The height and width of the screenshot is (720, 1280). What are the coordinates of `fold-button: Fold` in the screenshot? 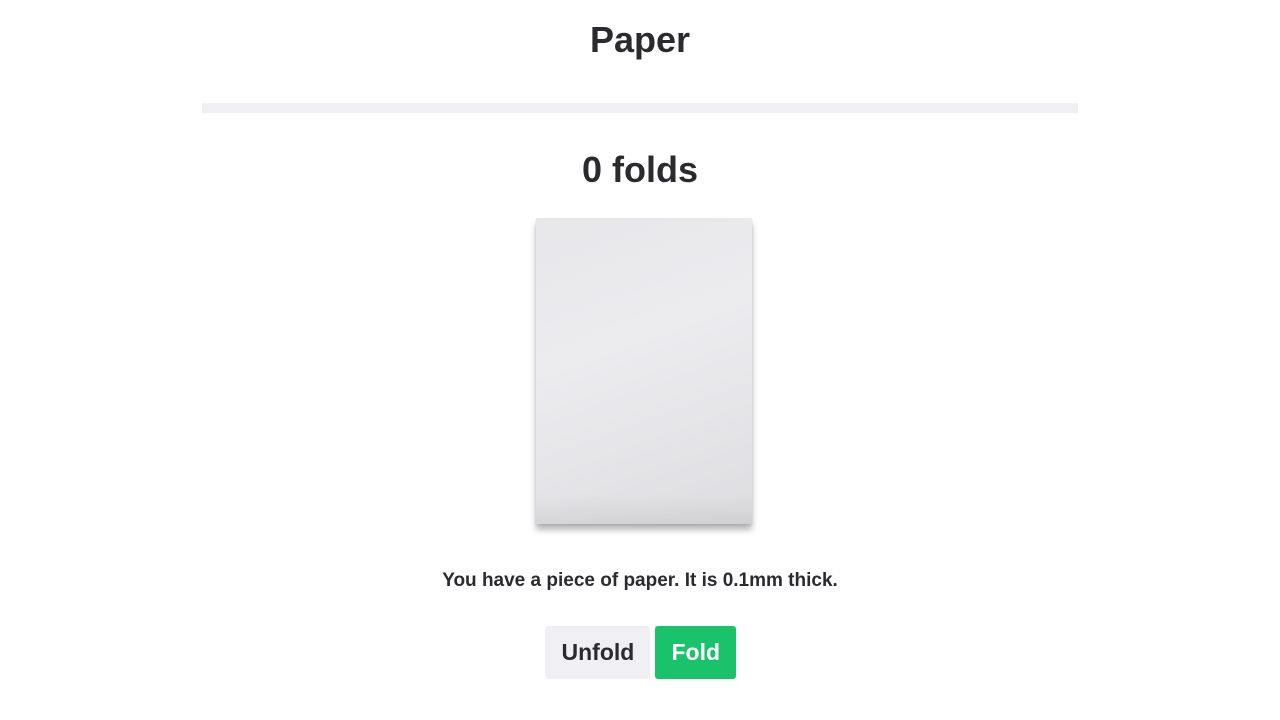 It's located at (695, 652).